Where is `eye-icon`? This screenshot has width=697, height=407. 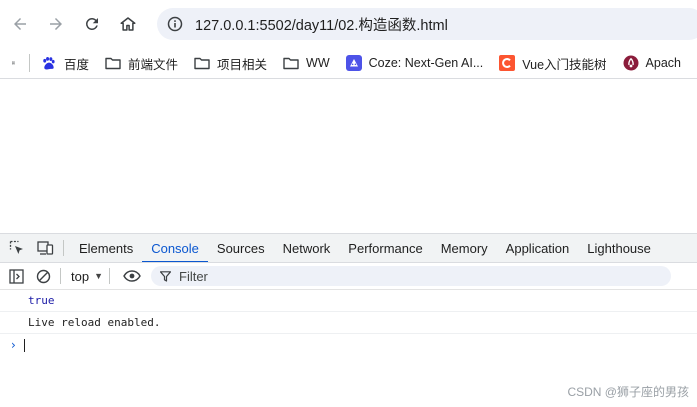 eye-icon is located at coordinates (132, 276).